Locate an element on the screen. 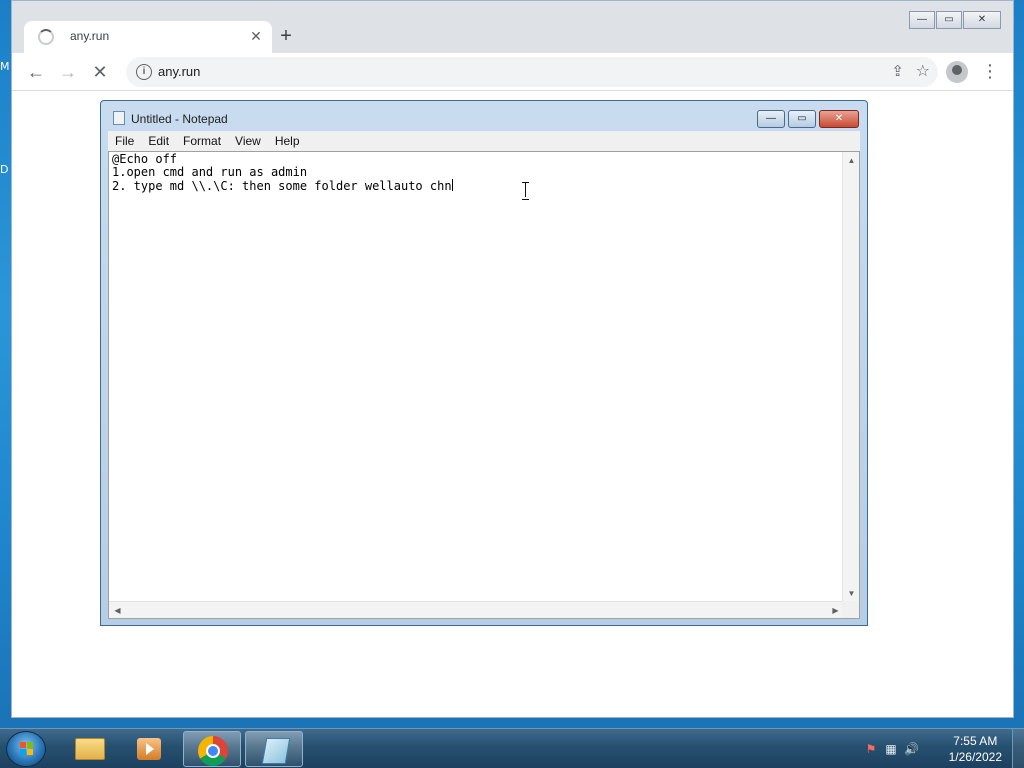  notepad-app-icon is located at coordinates (119, 118).